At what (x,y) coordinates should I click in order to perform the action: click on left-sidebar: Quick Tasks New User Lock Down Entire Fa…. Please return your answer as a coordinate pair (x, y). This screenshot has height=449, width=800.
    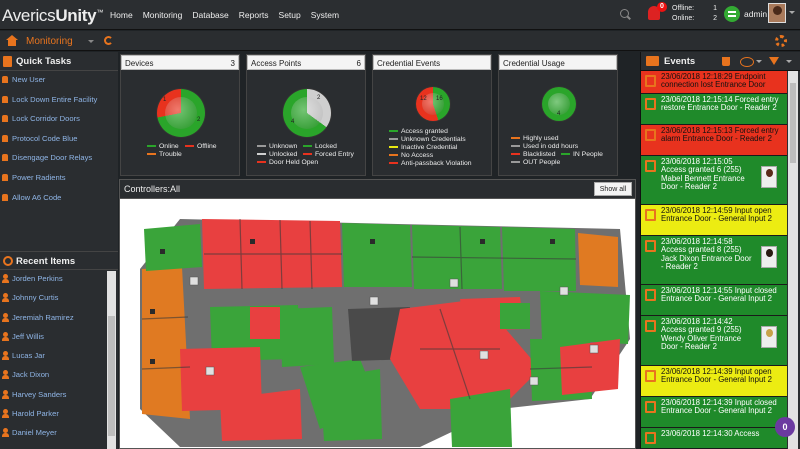
    Looking at the image, I should click on (59, 250).